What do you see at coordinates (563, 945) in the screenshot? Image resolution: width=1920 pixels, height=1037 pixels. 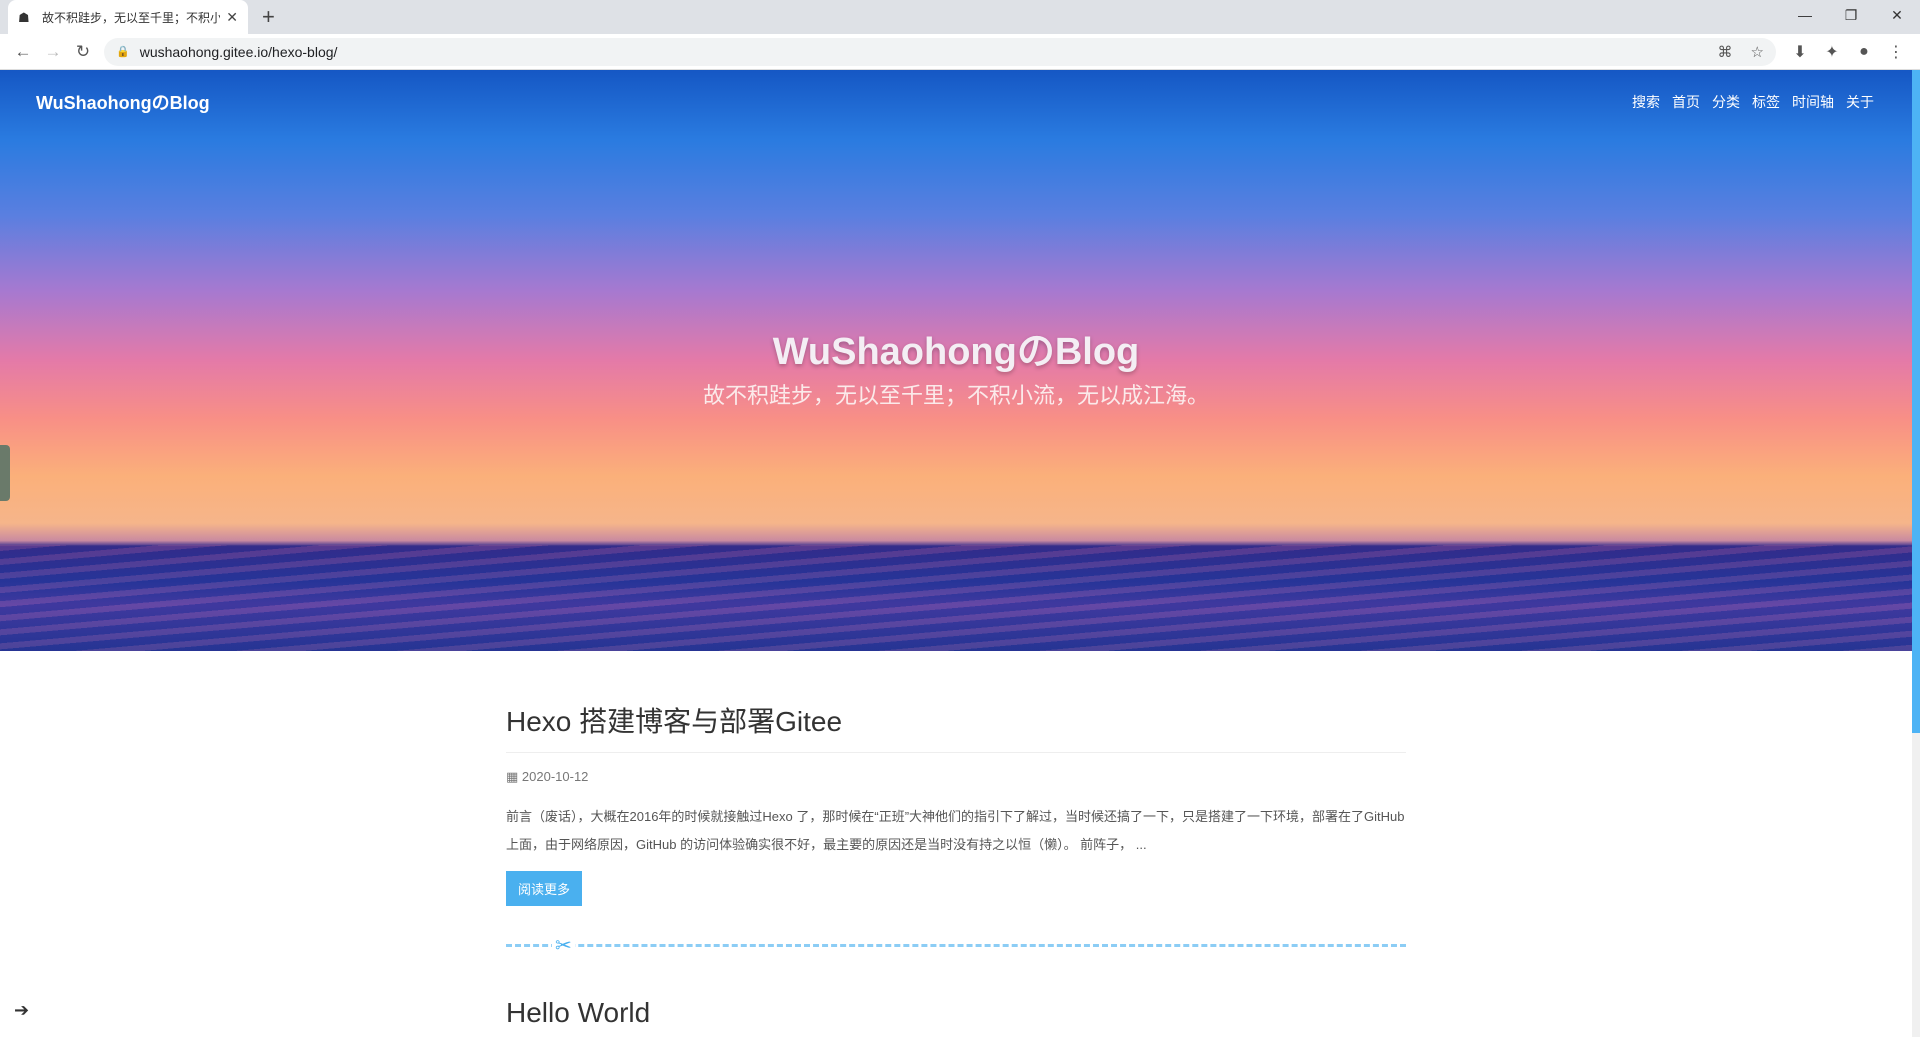 I see `scissors-icon: ✂` at bounding box center [563, 945].